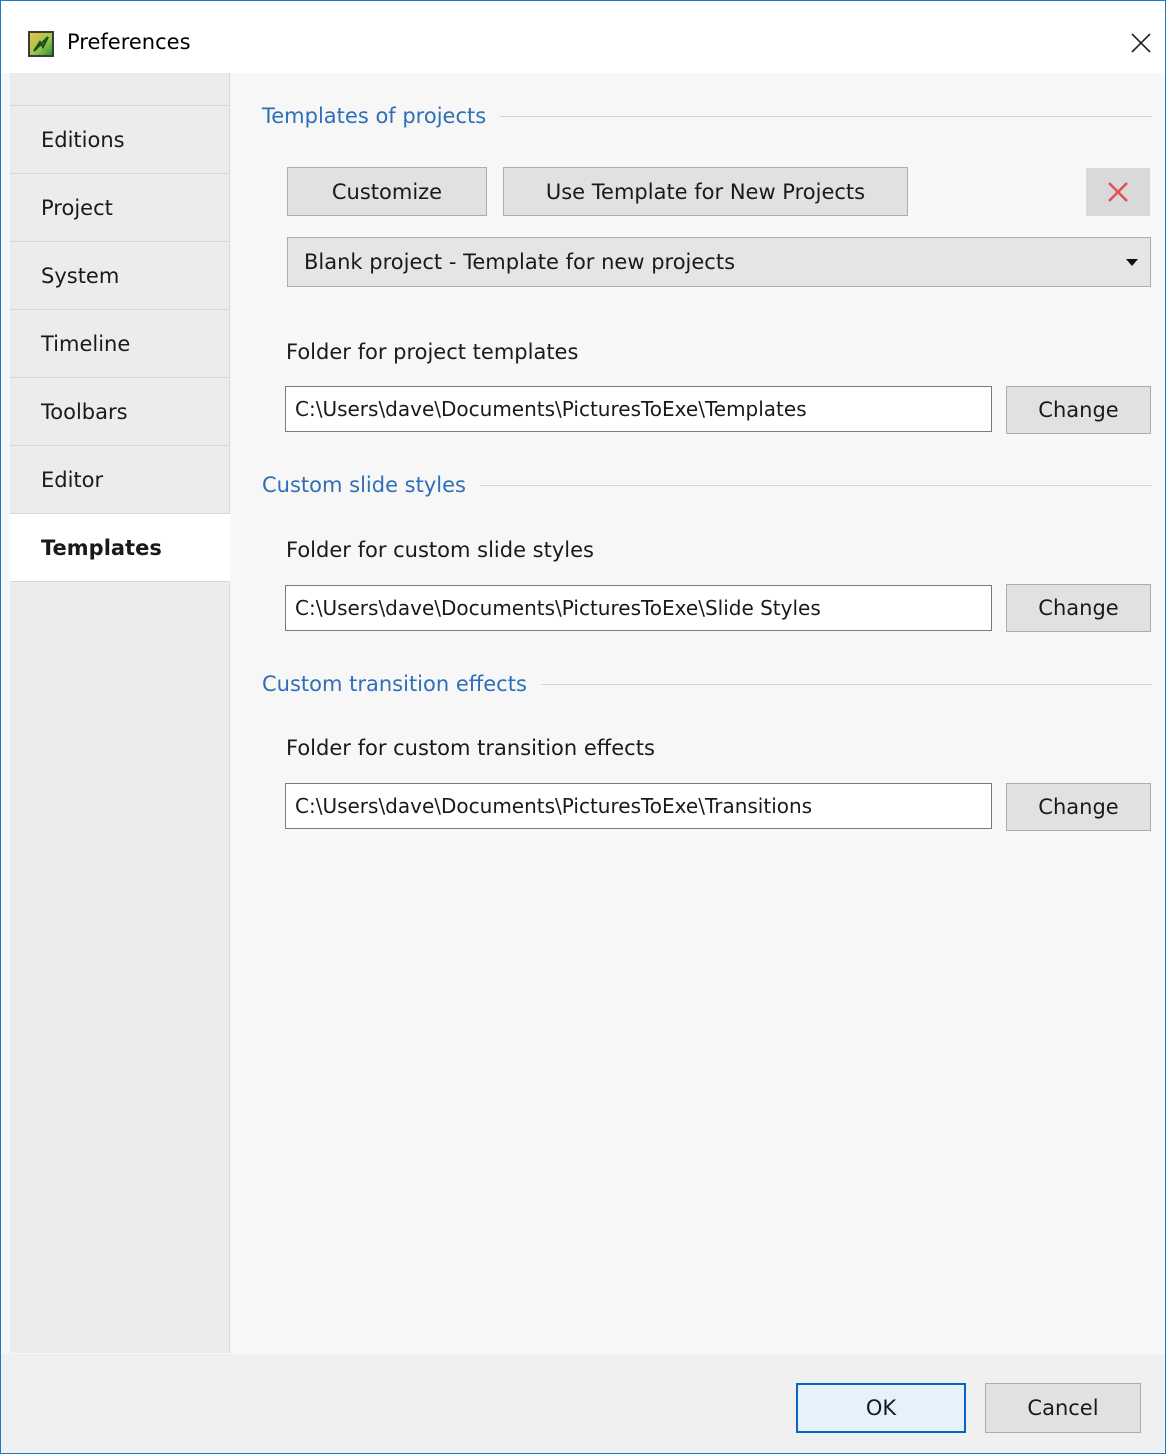 Image resolution: width=1166 pixels, height=1454 pixels. Describe the element at coordinates (119, 140) in the screenshot. I see `sidebar-item-editions: Editions` at that location.